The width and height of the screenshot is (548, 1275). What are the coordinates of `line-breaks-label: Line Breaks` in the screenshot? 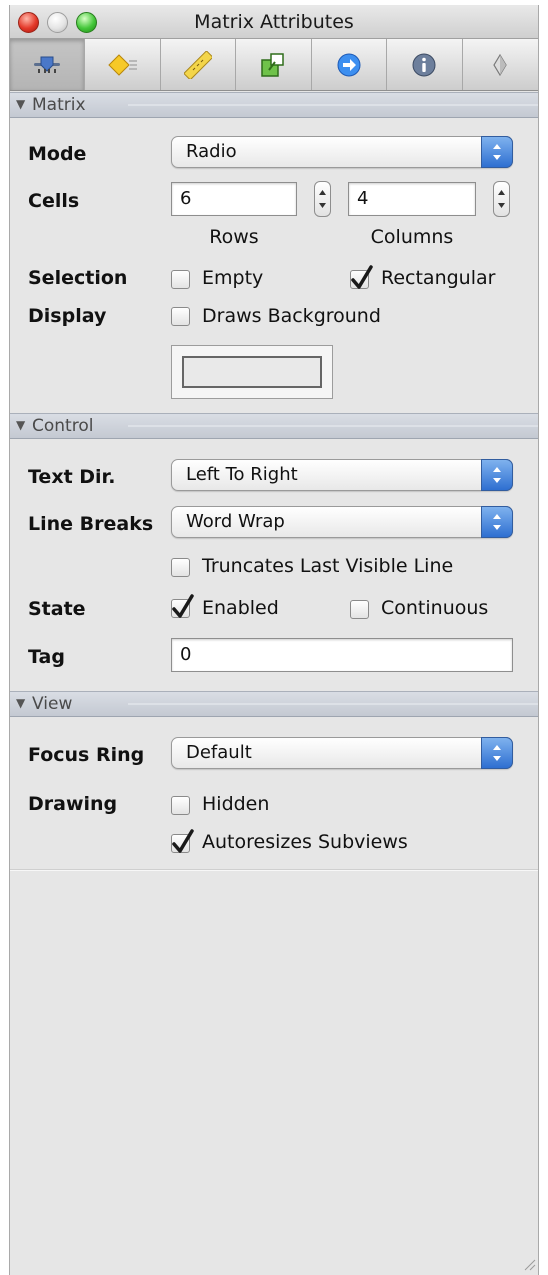 It's located at (91, 524).